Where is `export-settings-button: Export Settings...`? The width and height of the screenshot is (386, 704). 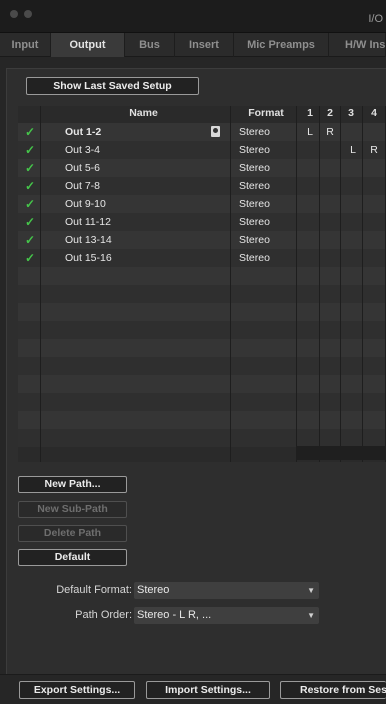
export-settings-button: Export Settings... is located at coordinates (77, 690).